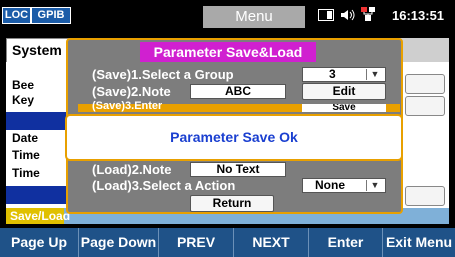  I want to click on load-action-value: None, so click(330, 185).